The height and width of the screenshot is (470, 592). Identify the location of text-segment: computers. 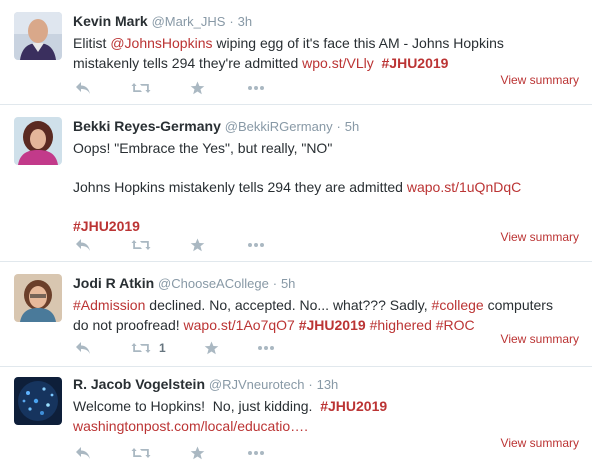
(518, 305).